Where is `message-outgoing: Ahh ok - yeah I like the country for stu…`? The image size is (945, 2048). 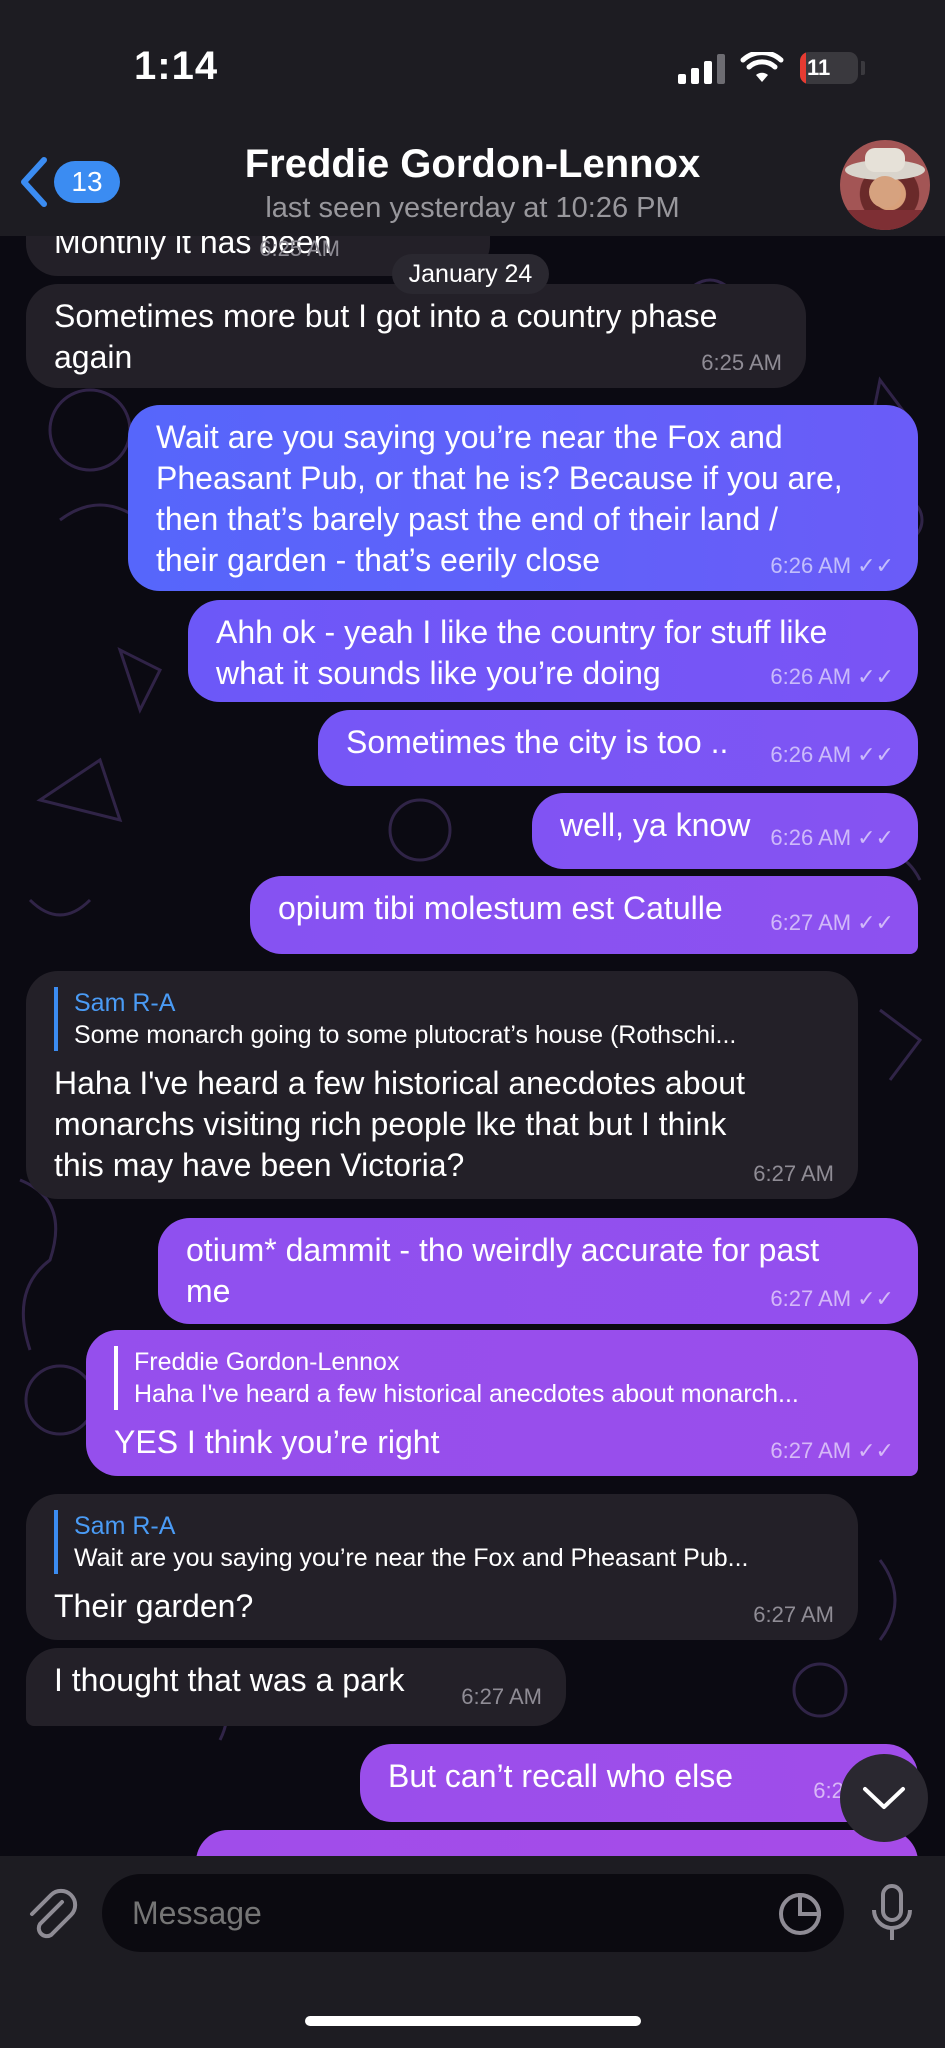
message-outgoing: Ahh ok - yeah I like the country for stu… is located at coordinates (553, 651).